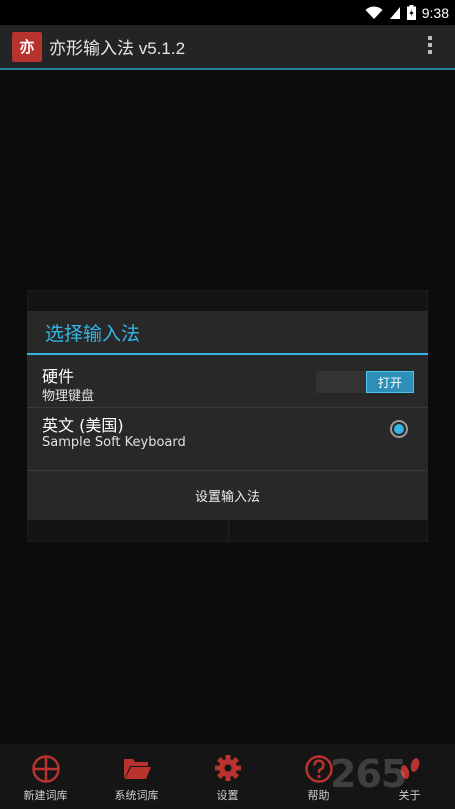 The width and height of the screenshot is (455, 809). I want to click on signal-icon, so click(394, 12).